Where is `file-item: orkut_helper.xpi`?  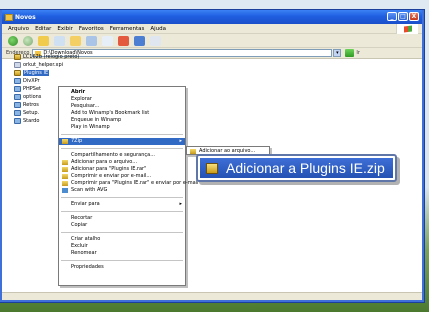
file-item: orkut_helper.xpi is located at coordinates (46, 65).